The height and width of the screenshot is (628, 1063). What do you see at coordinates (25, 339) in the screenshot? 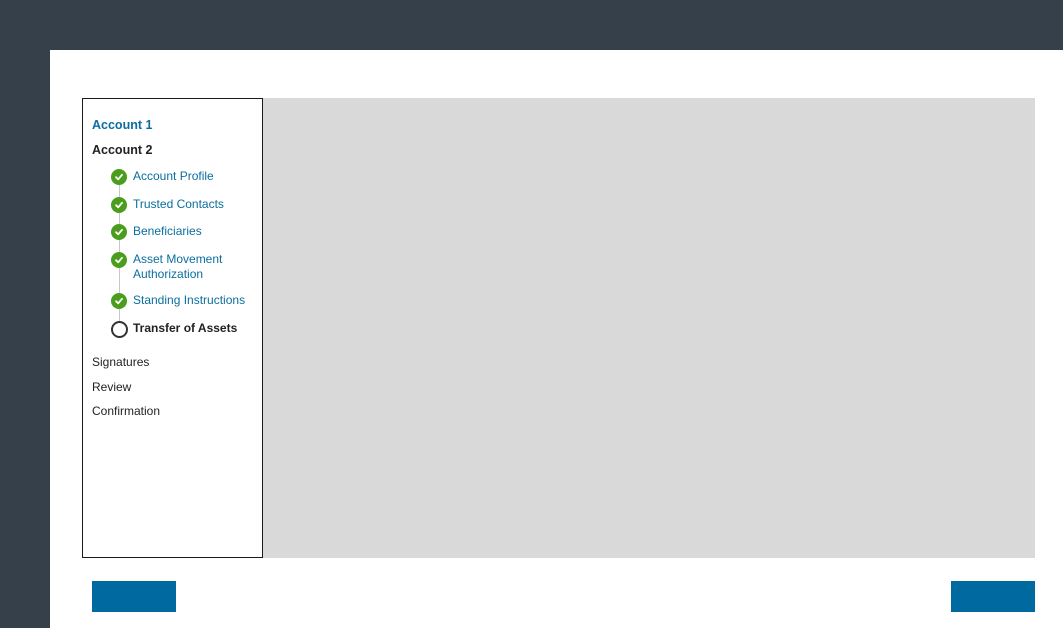
I see `left-rail` at bounding box center [25, 339].